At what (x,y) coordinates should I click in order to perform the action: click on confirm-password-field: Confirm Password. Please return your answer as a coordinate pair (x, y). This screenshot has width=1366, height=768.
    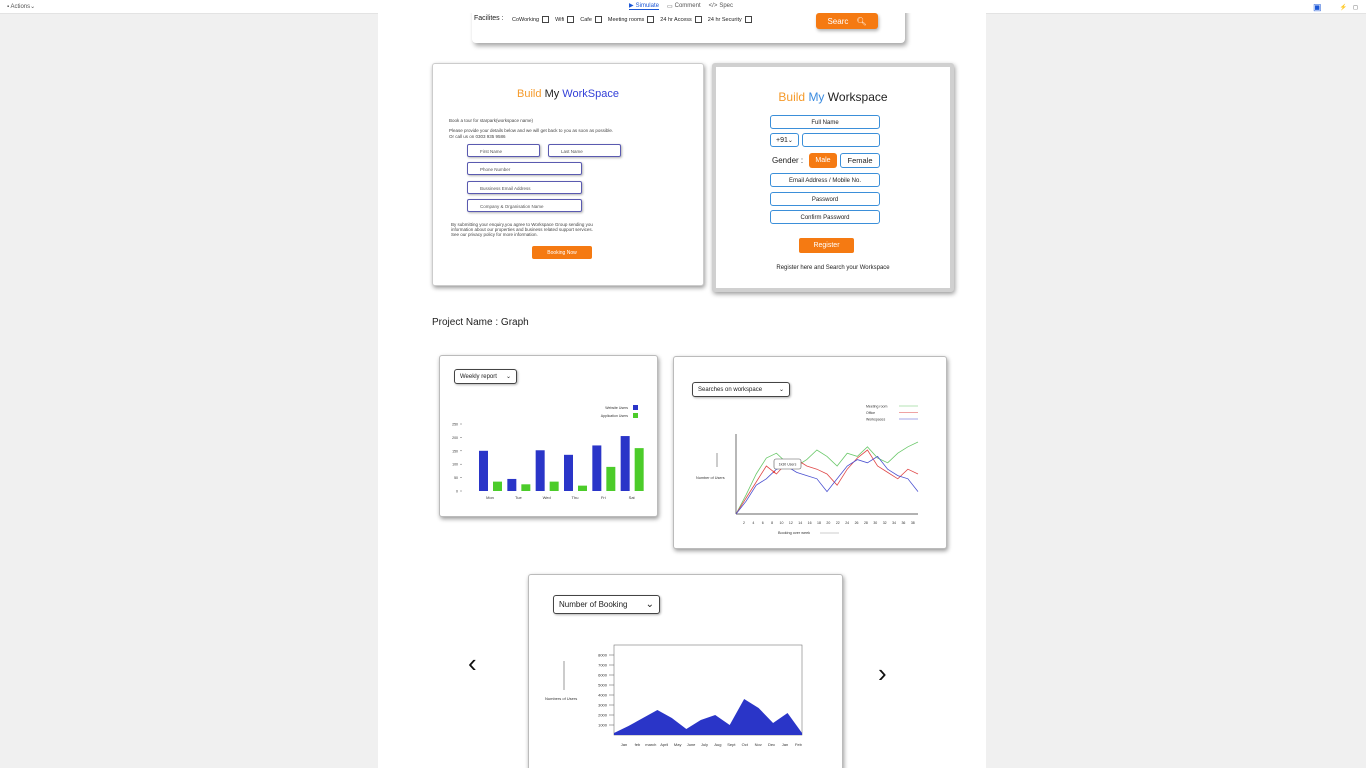
    Looking at the image, I should click on (825, 217).